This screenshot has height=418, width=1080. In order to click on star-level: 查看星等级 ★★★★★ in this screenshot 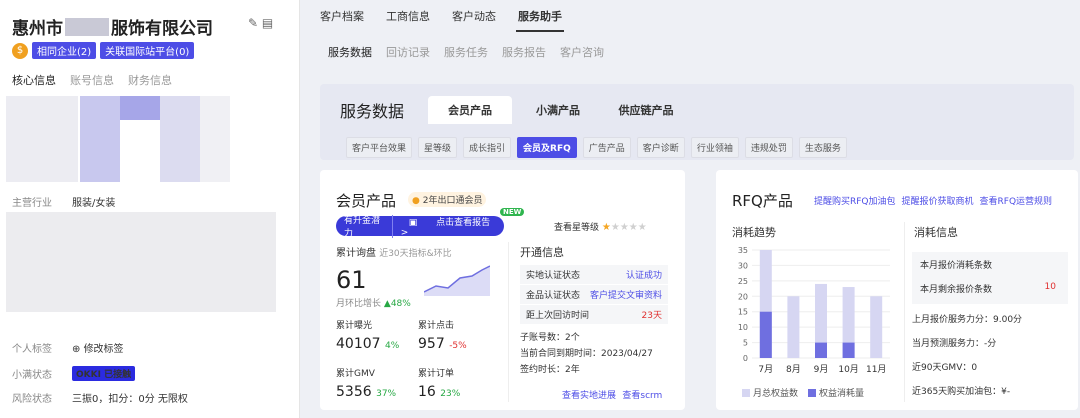, I will do `click(600, 226)`.